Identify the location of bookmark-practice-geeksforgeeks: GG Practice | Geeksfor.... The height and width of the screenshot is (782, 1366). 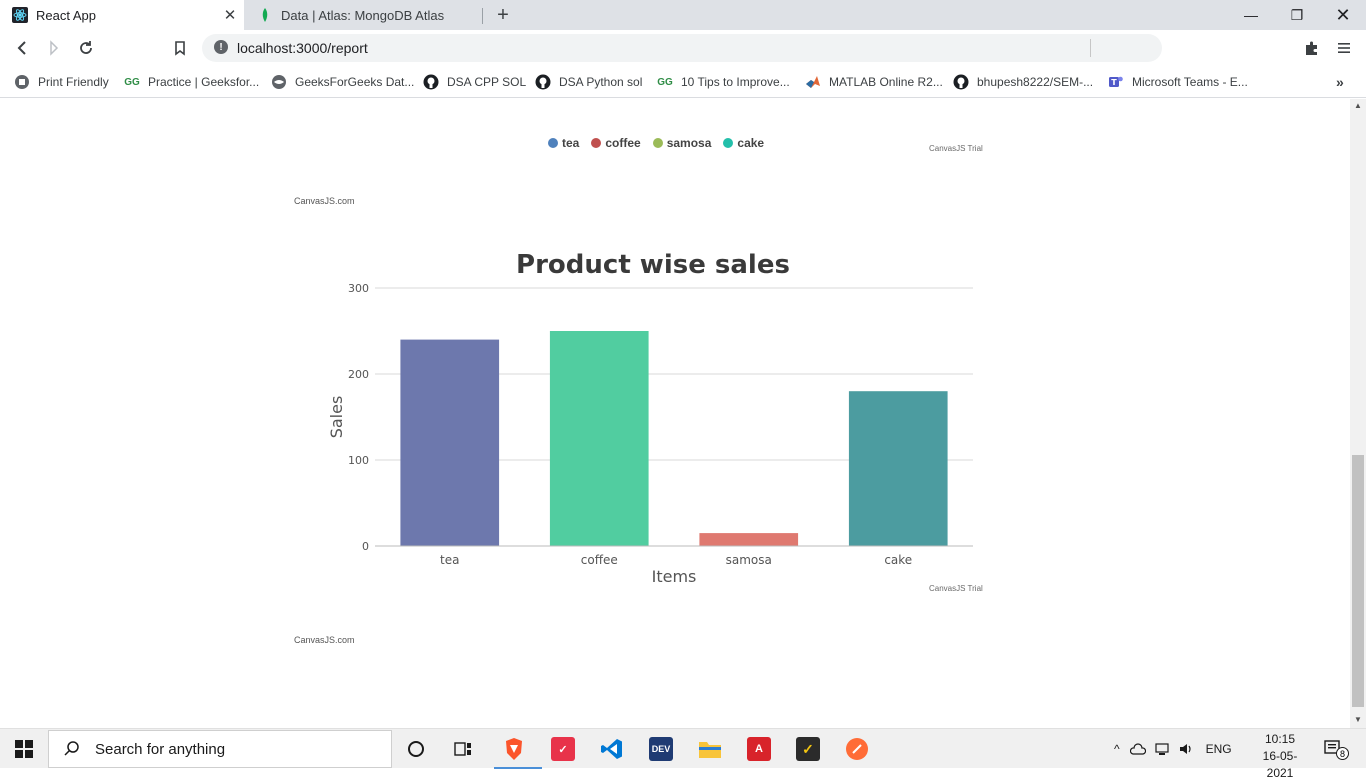
(191, 82).